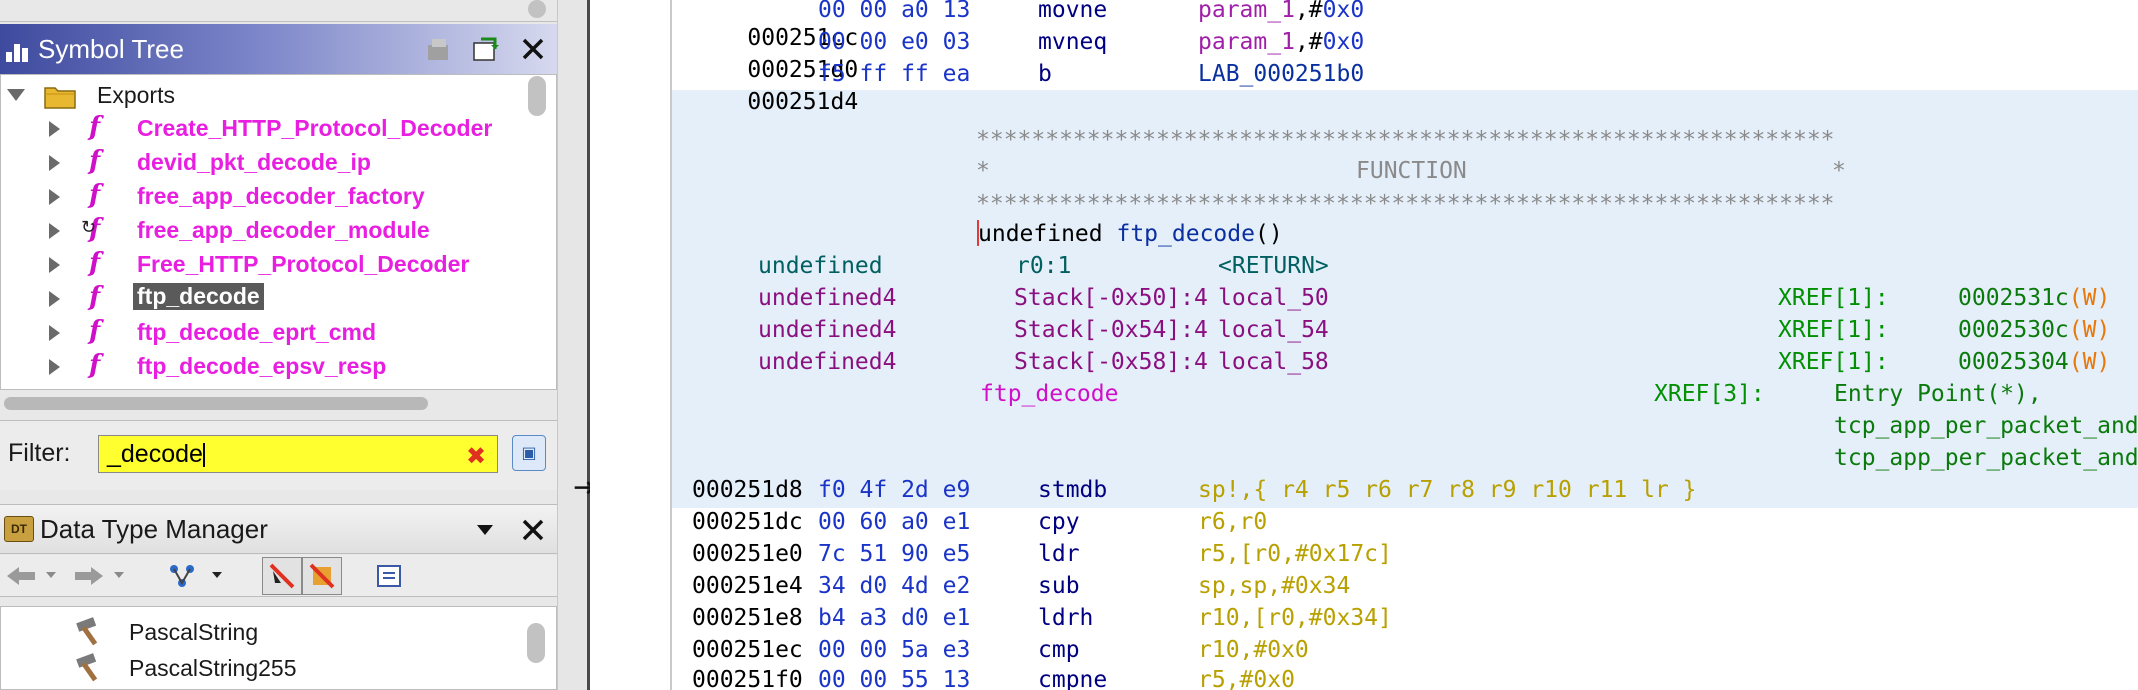  I want to click on function-label: ftp_decode, so click(1049, 394).